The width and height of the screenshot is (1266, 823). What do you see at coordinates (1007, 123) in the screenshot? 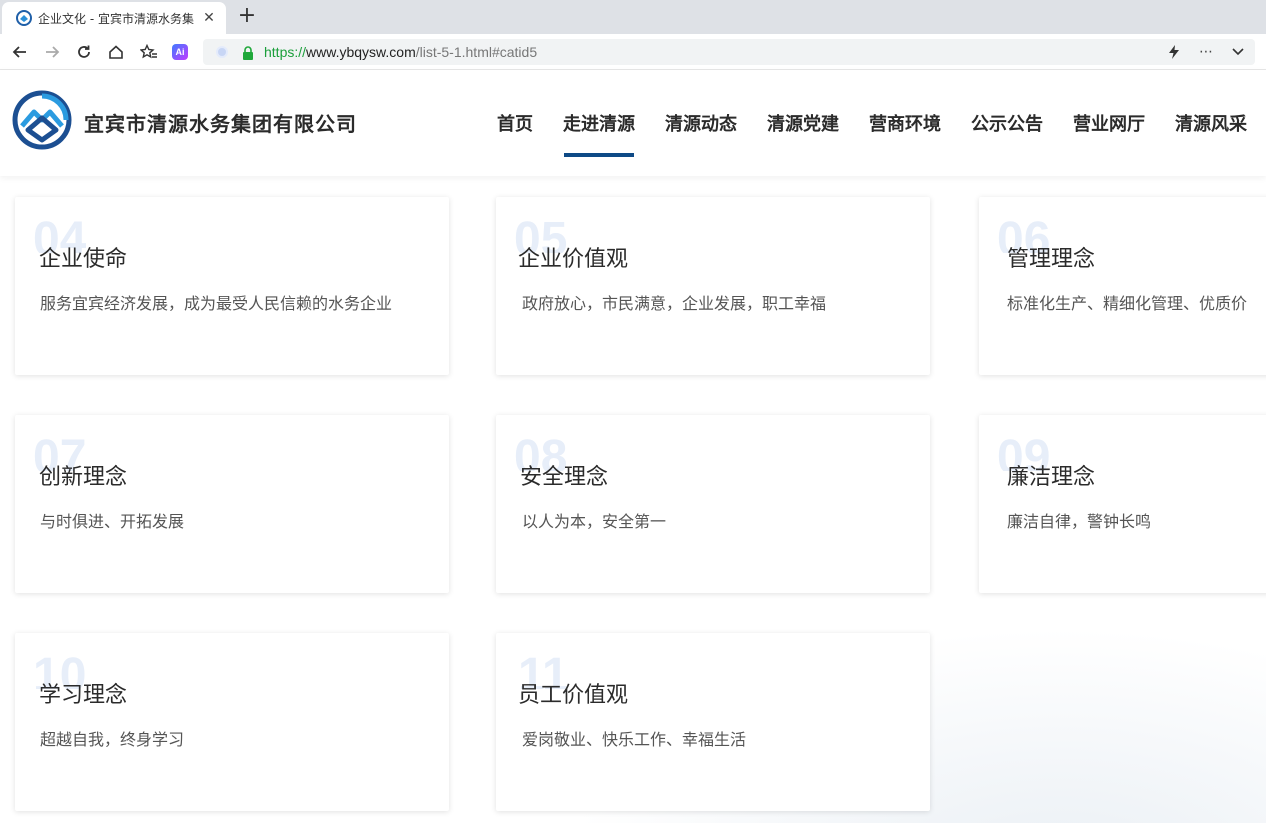
I see `nav-item-announcements: 公示公告` at bounding box center [1007, 123].